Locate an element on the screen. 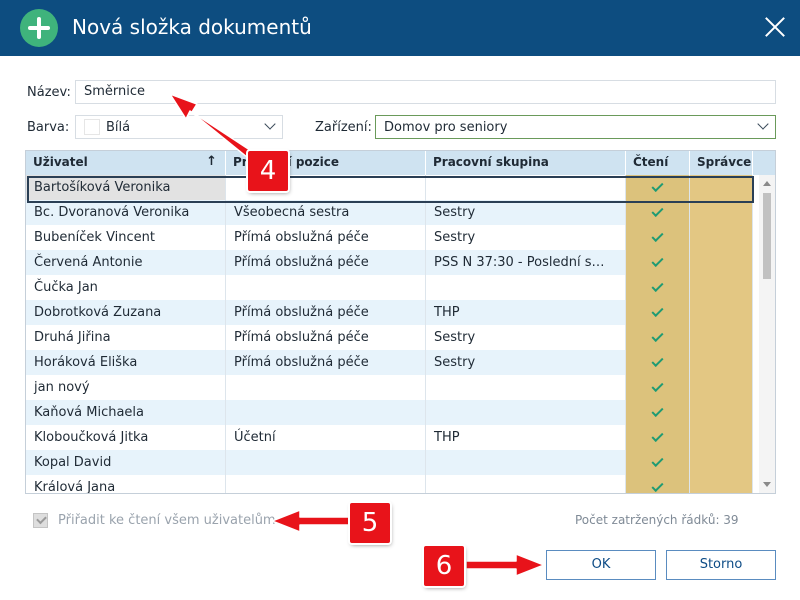 Image resolution: width=800 pixels, height=600 pixels. assign-all-label: Přiřadit ke čtení všem uživatelům is located at coordinates (167, 520).